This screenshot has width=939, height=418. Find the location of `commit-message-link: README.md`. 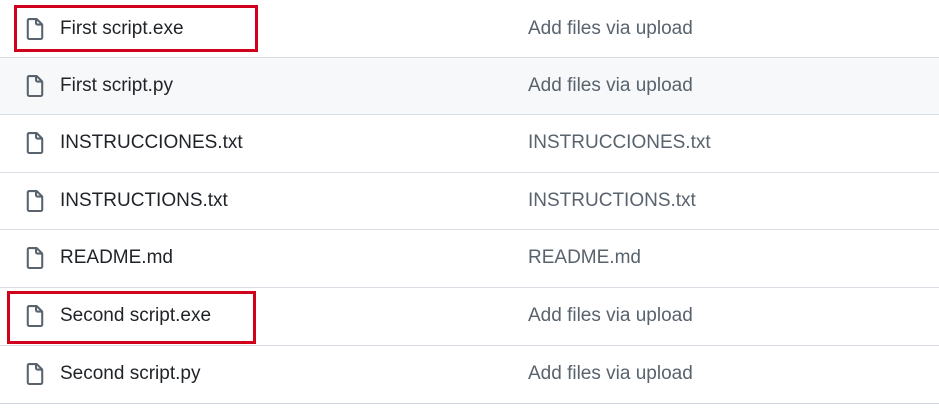

commit-message-link: README.md is located at coordinates (584, 258).